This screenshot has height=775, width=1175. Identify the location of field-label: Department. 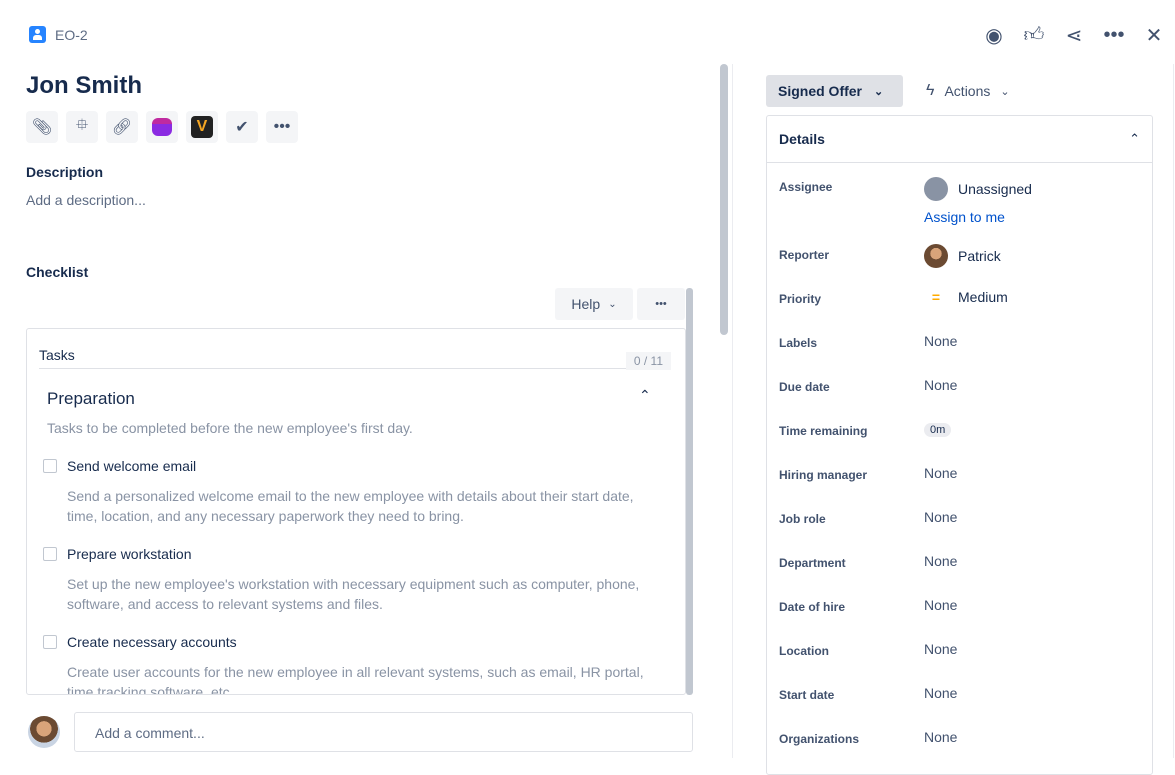
(812, 563).